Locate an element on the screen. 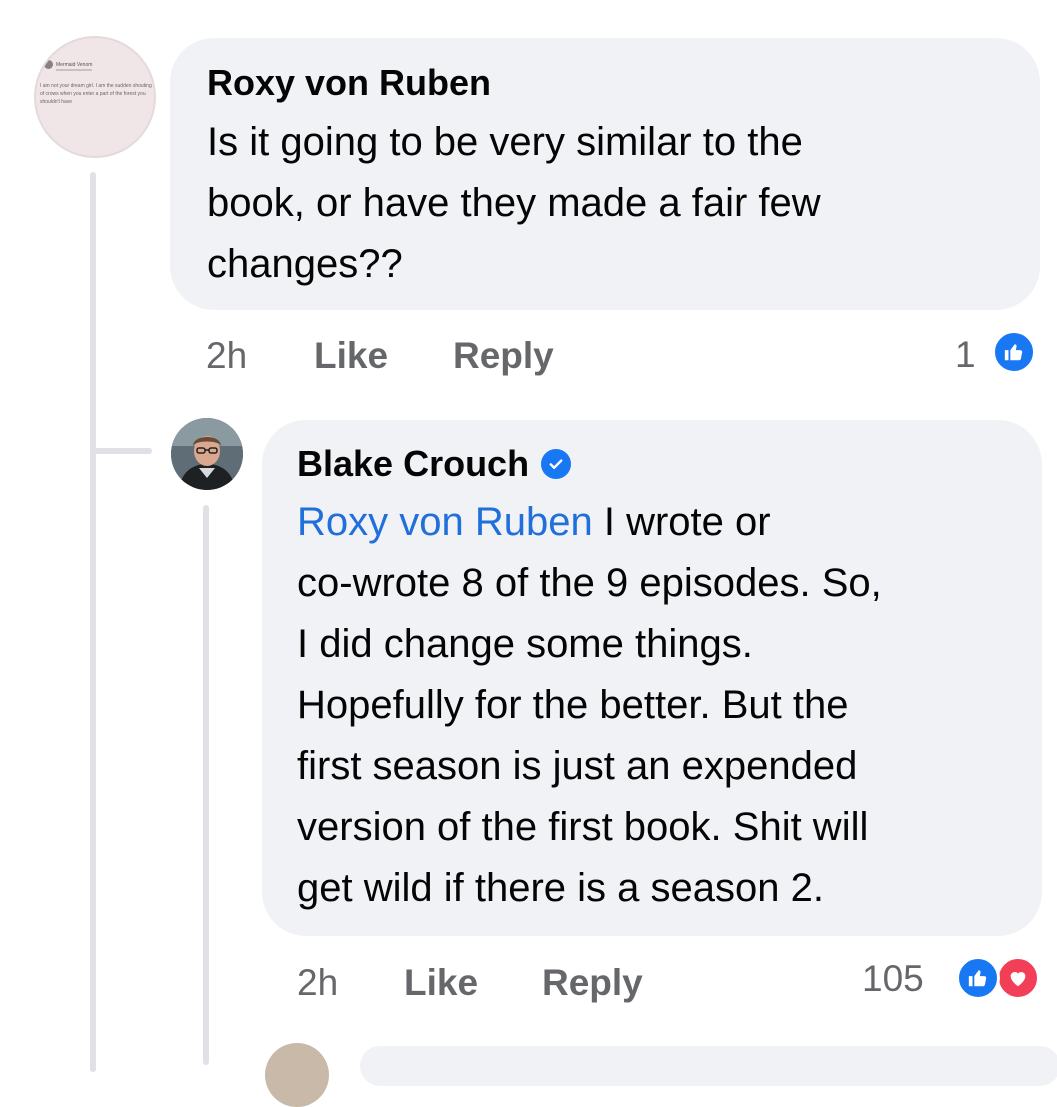  next-reply-avatar is located at coordinates (297, 1075).